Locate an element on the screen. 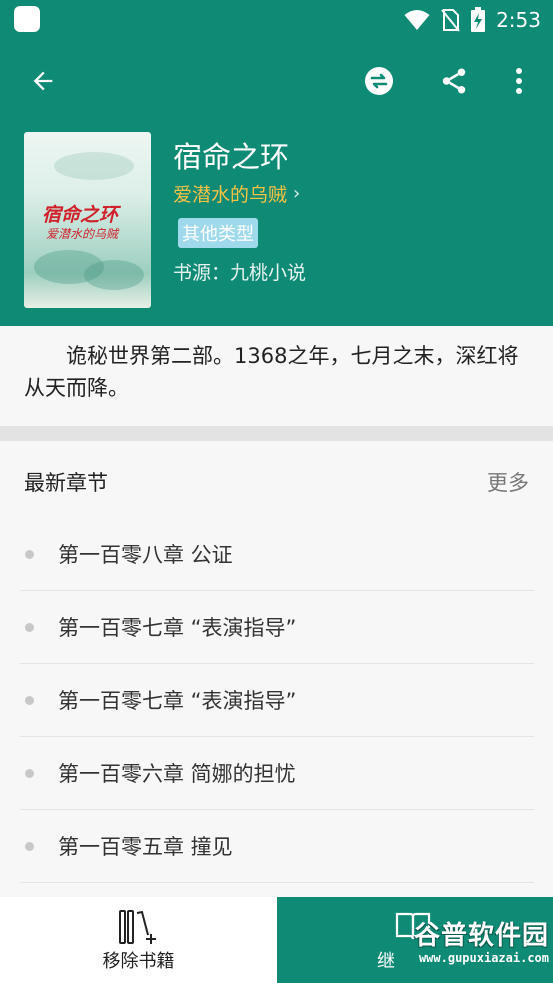 This screenshot has height=983, width=553. more-vert-icon is located at coordinates (519, 81).